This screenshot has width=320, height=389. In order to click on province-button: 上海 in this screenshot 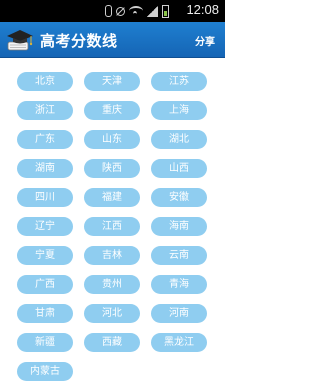, I will do `click(179, 110)`.